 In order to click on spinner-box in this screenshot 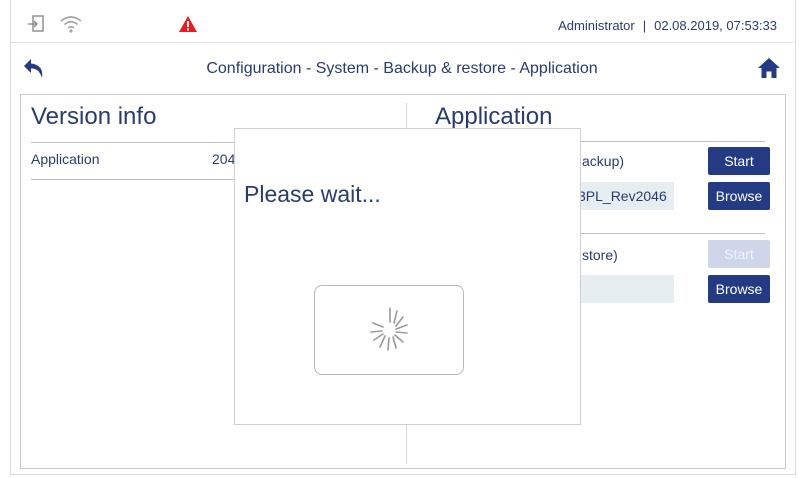, I will do `click(389, 330)`.